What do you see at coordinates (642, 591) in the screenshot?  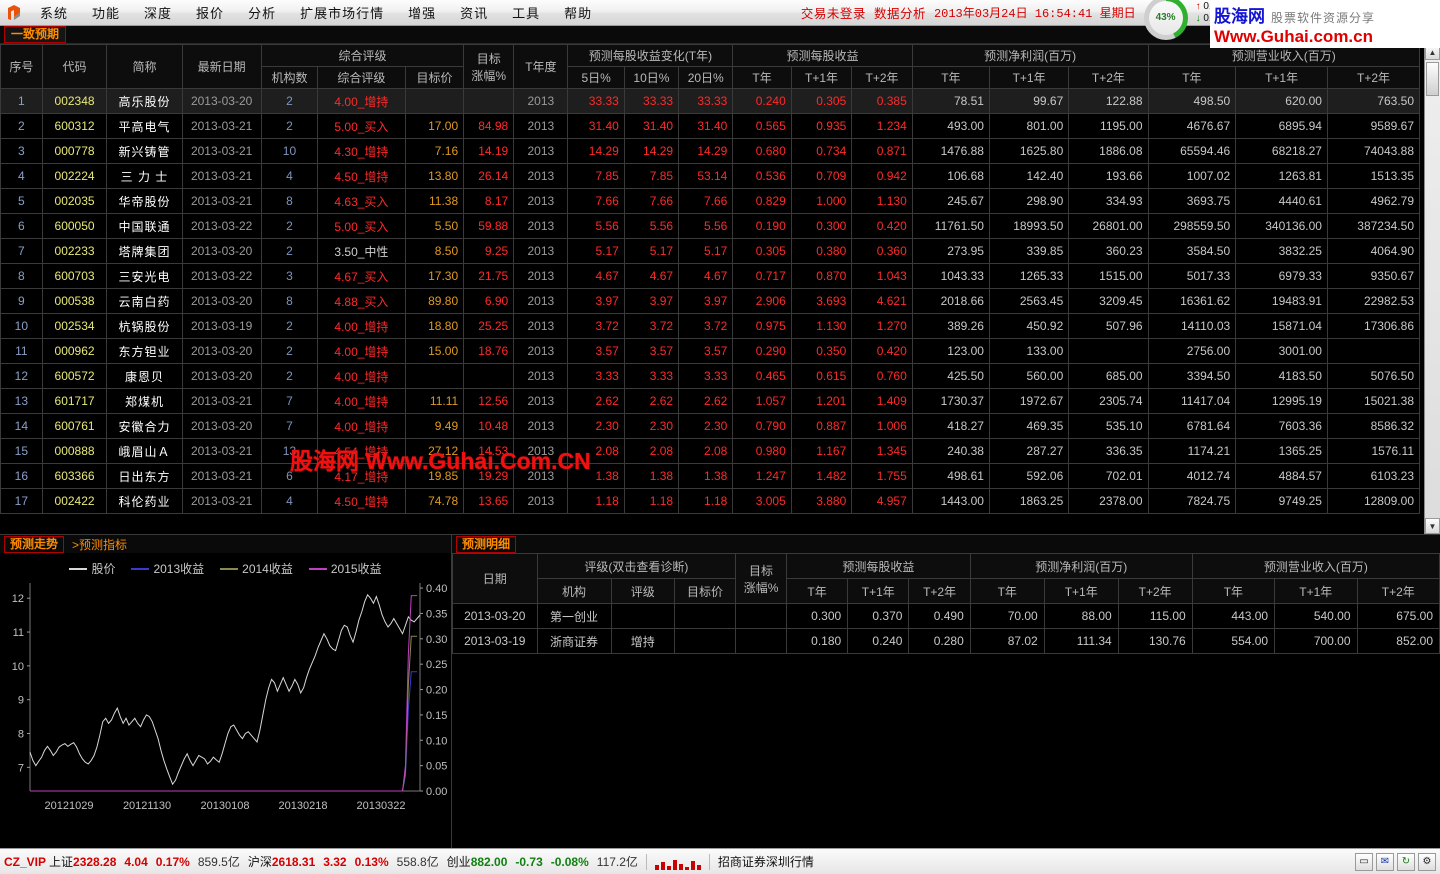 I see `detail-col-rating: 评级` at bounding box center [642, 591].